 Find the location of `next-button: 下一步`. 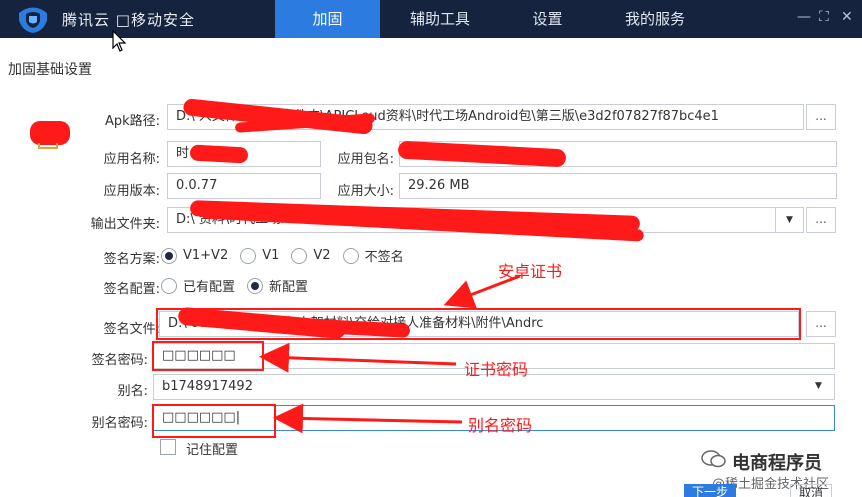

next-button: 下一步 is located at coordinates (710, 490).